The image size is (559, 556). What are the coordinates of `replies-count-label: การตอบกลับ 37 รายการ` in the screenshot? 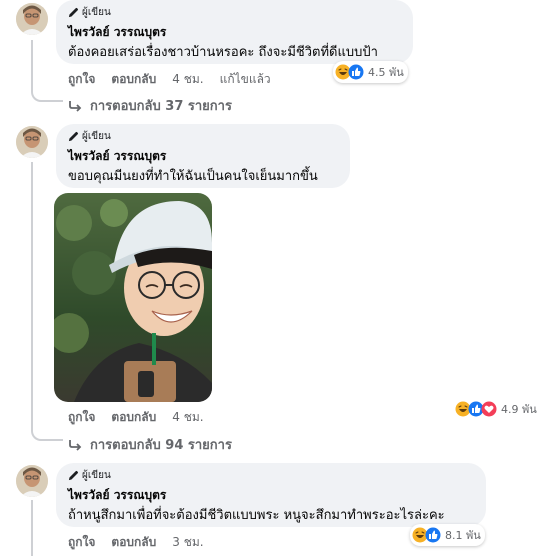 It's located at (161, 106).